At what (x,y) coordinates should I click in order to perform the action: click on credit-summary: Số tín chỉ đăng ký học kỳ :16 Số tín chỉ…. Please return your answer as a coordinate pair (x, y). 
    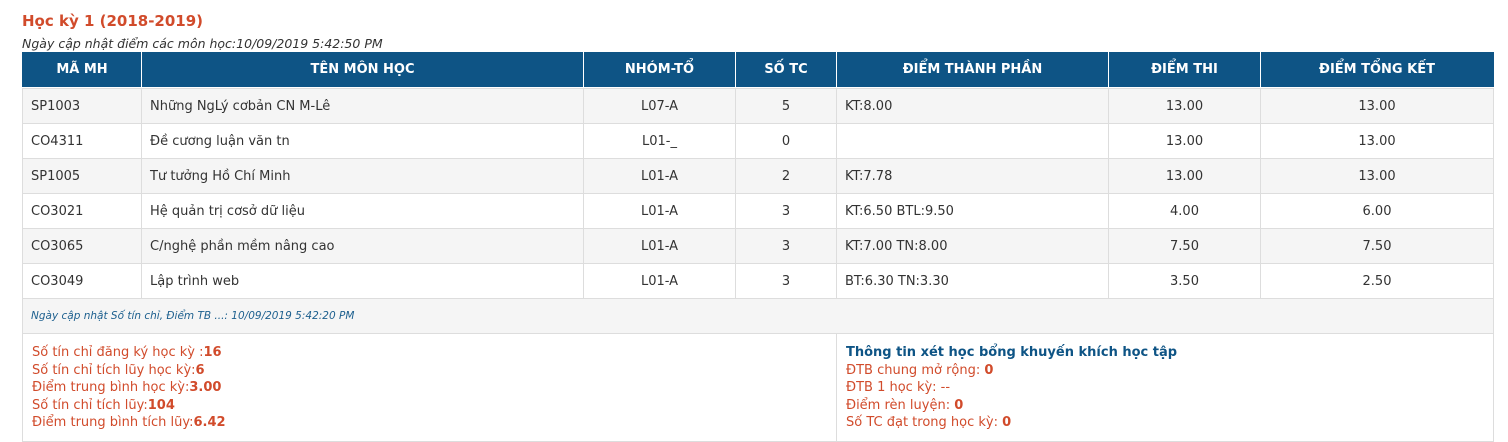
    Looking at the image, I should click on (429, 387).